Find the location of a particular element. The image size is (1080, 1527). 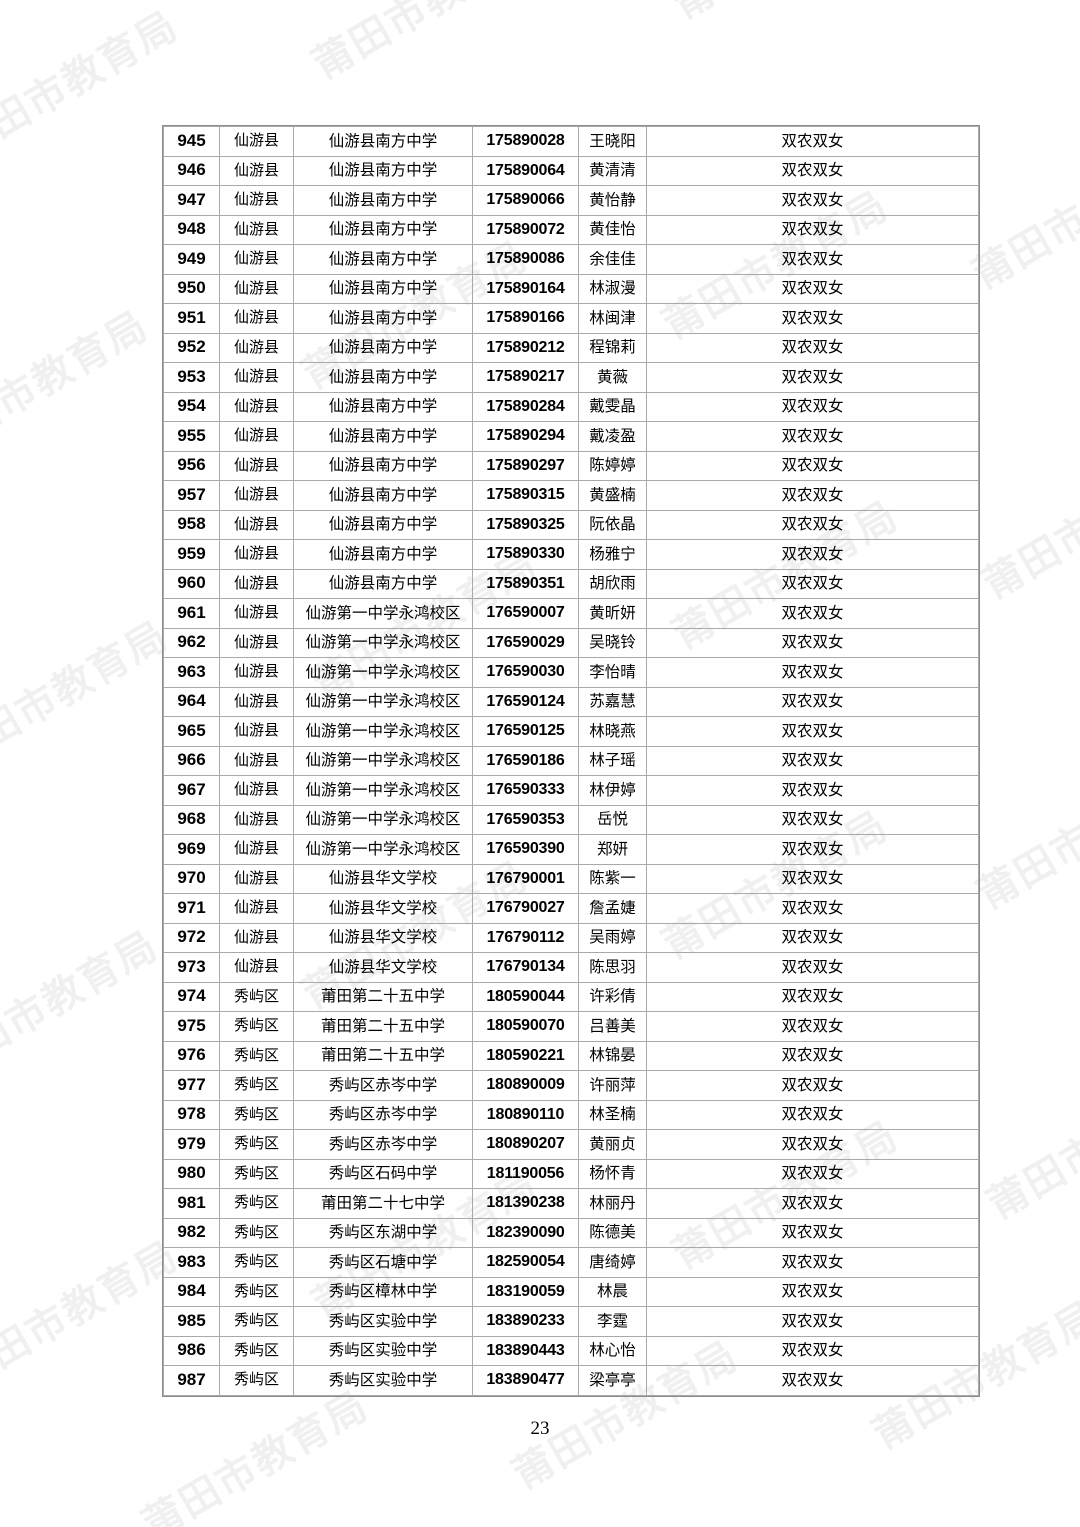

name-cell: 唐绮婷 is located at coordinates (612, 1262).